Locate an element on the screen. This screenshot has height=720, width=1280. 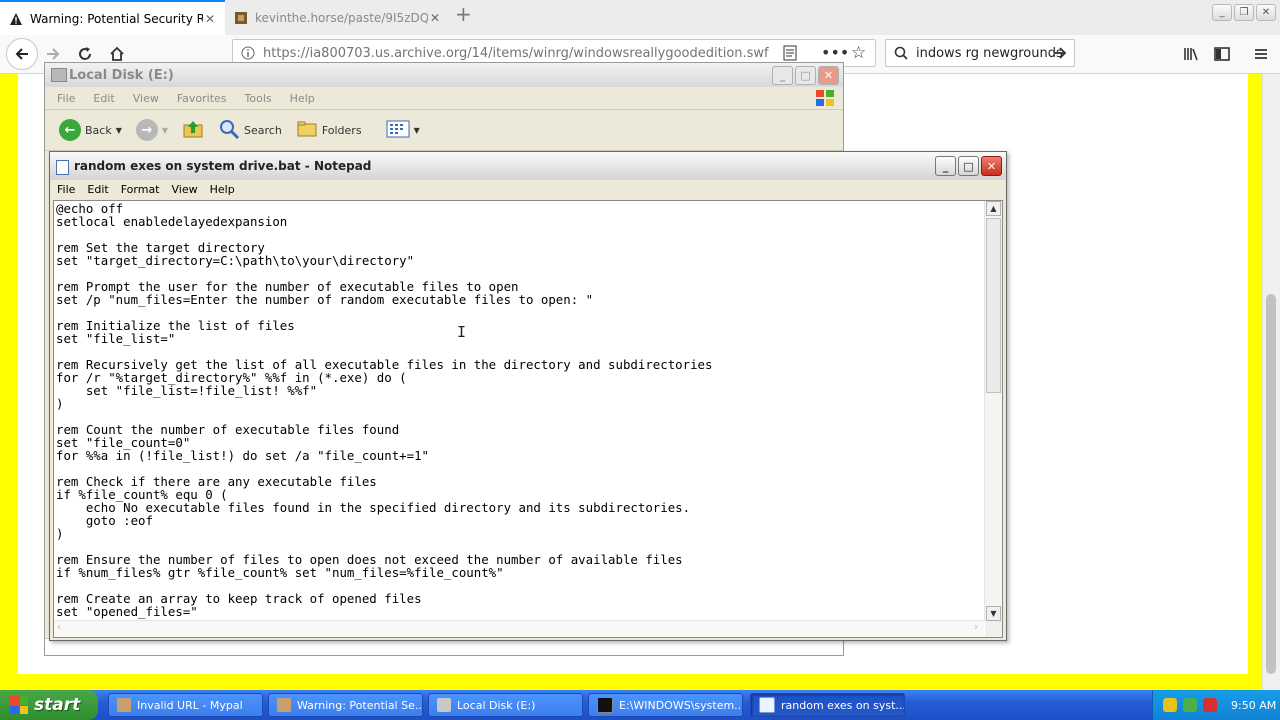
new-tab-icon: + is located at coordinates (463, 14).